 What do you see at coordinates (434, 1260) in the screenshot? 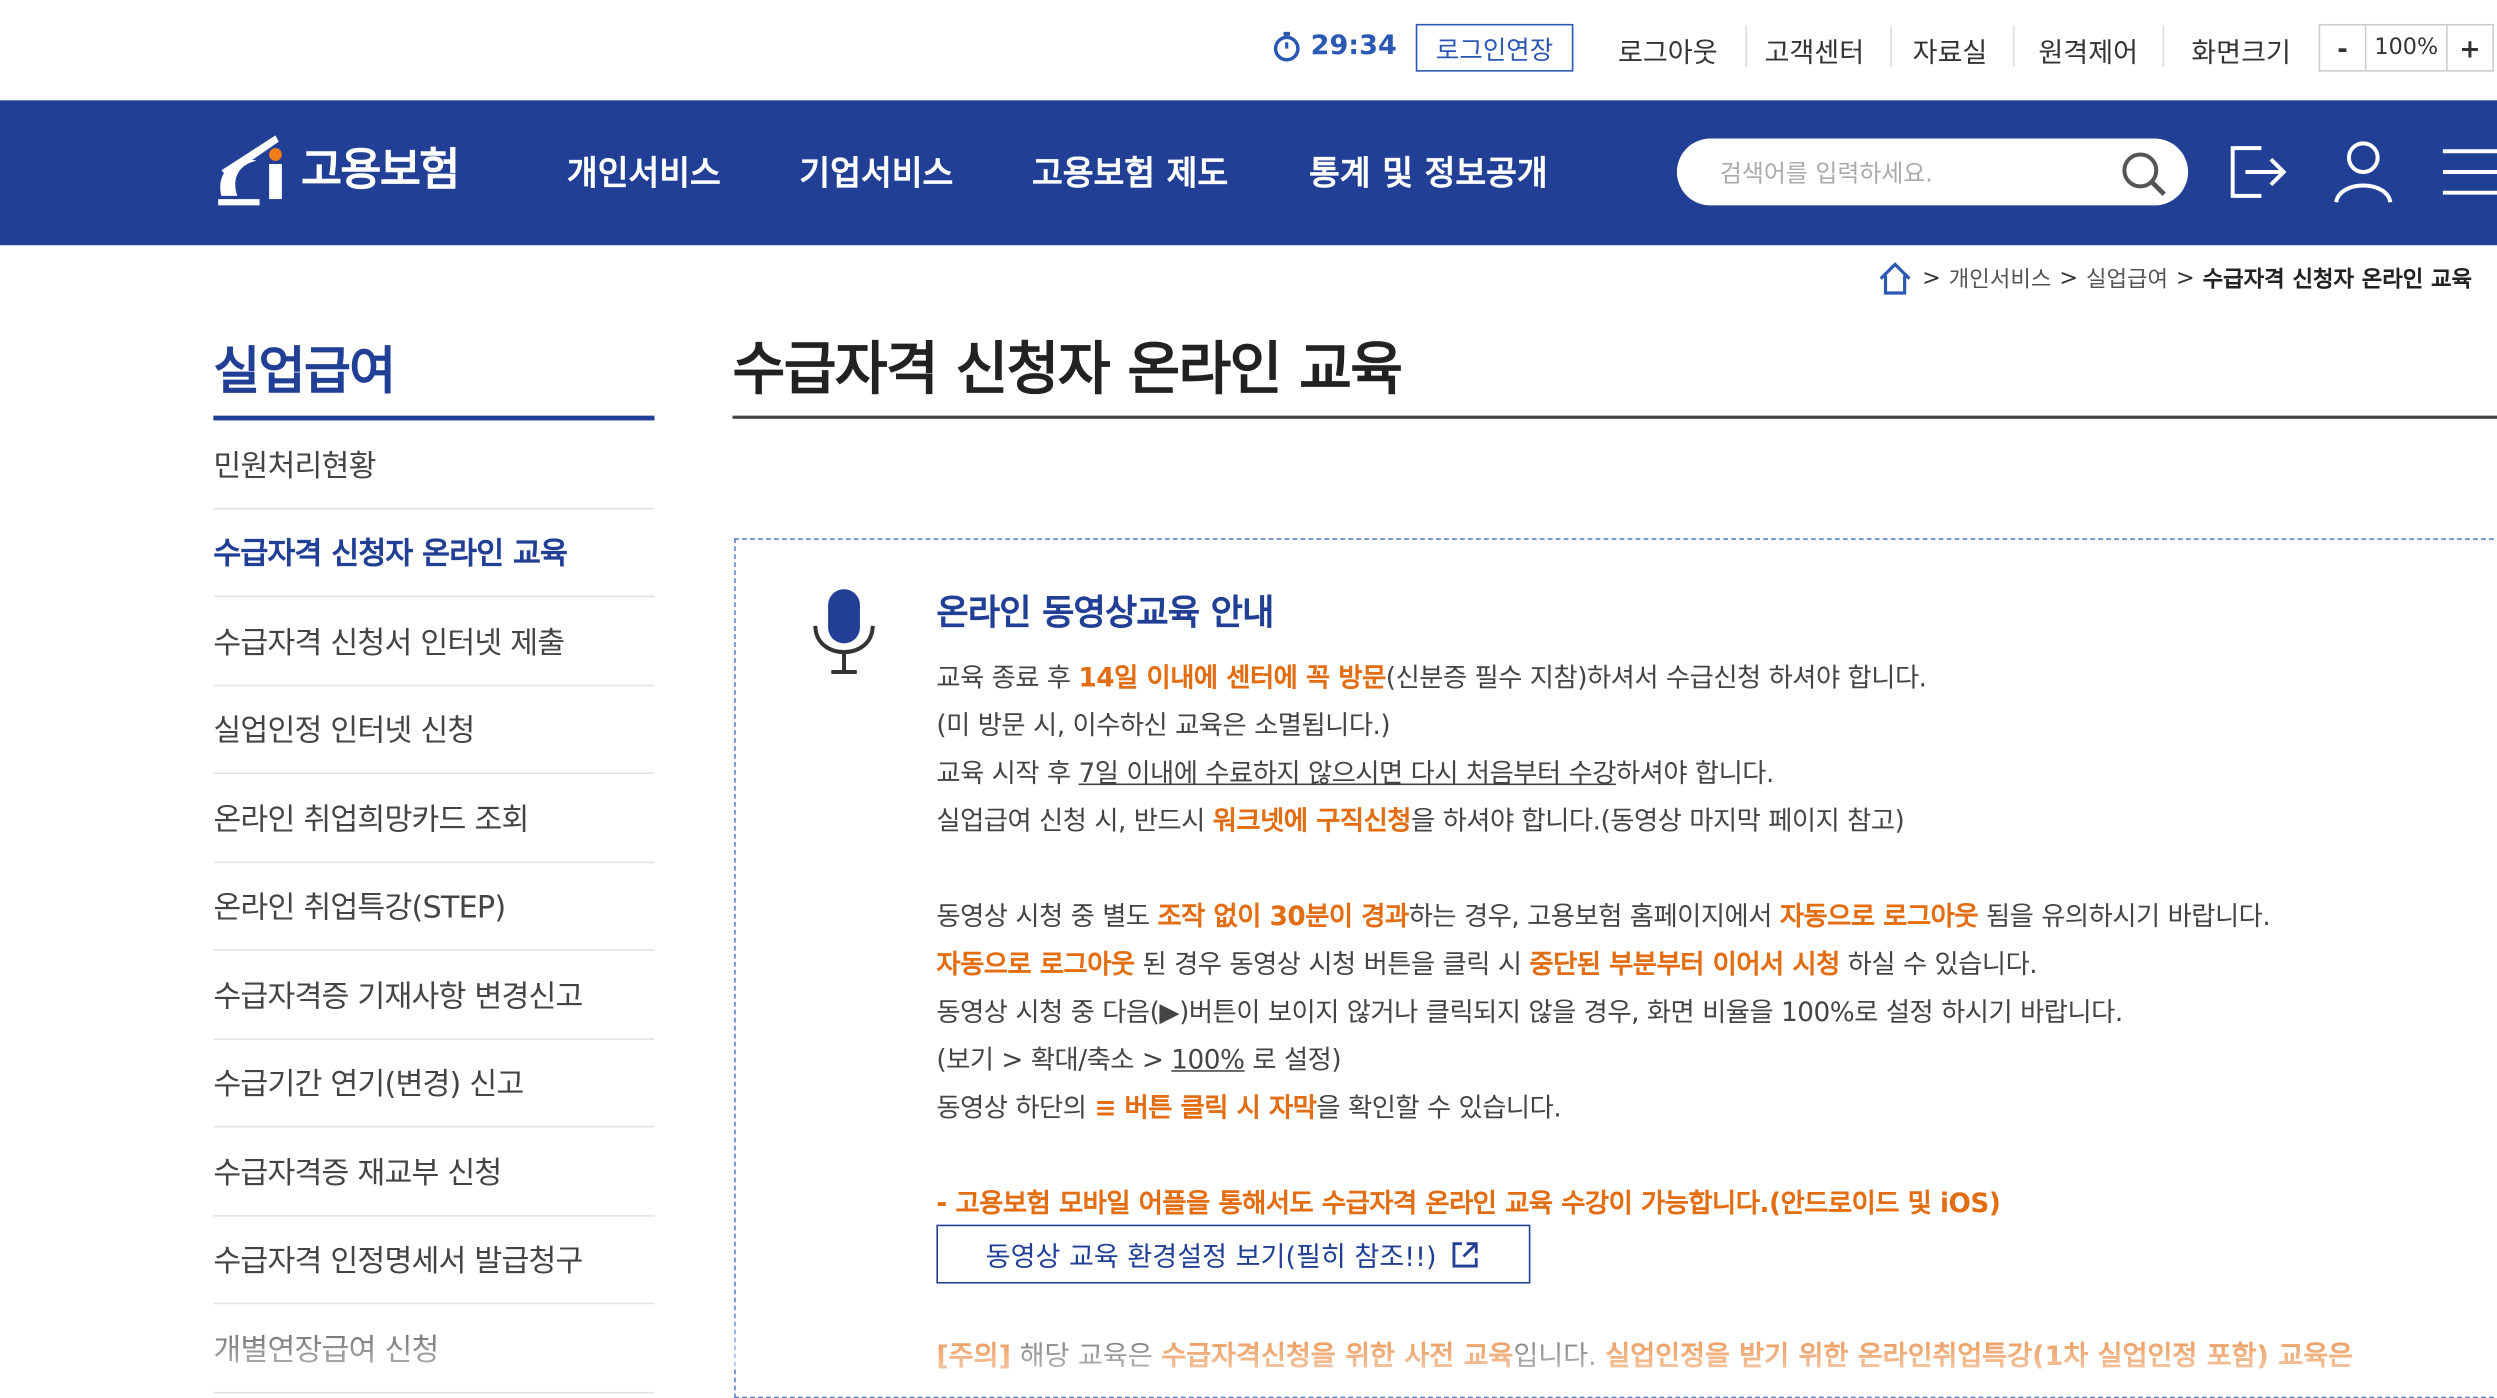
I see `sidebar-item: 수급자격 인정명세서 발급청구` at bounding box center [434, 1260].